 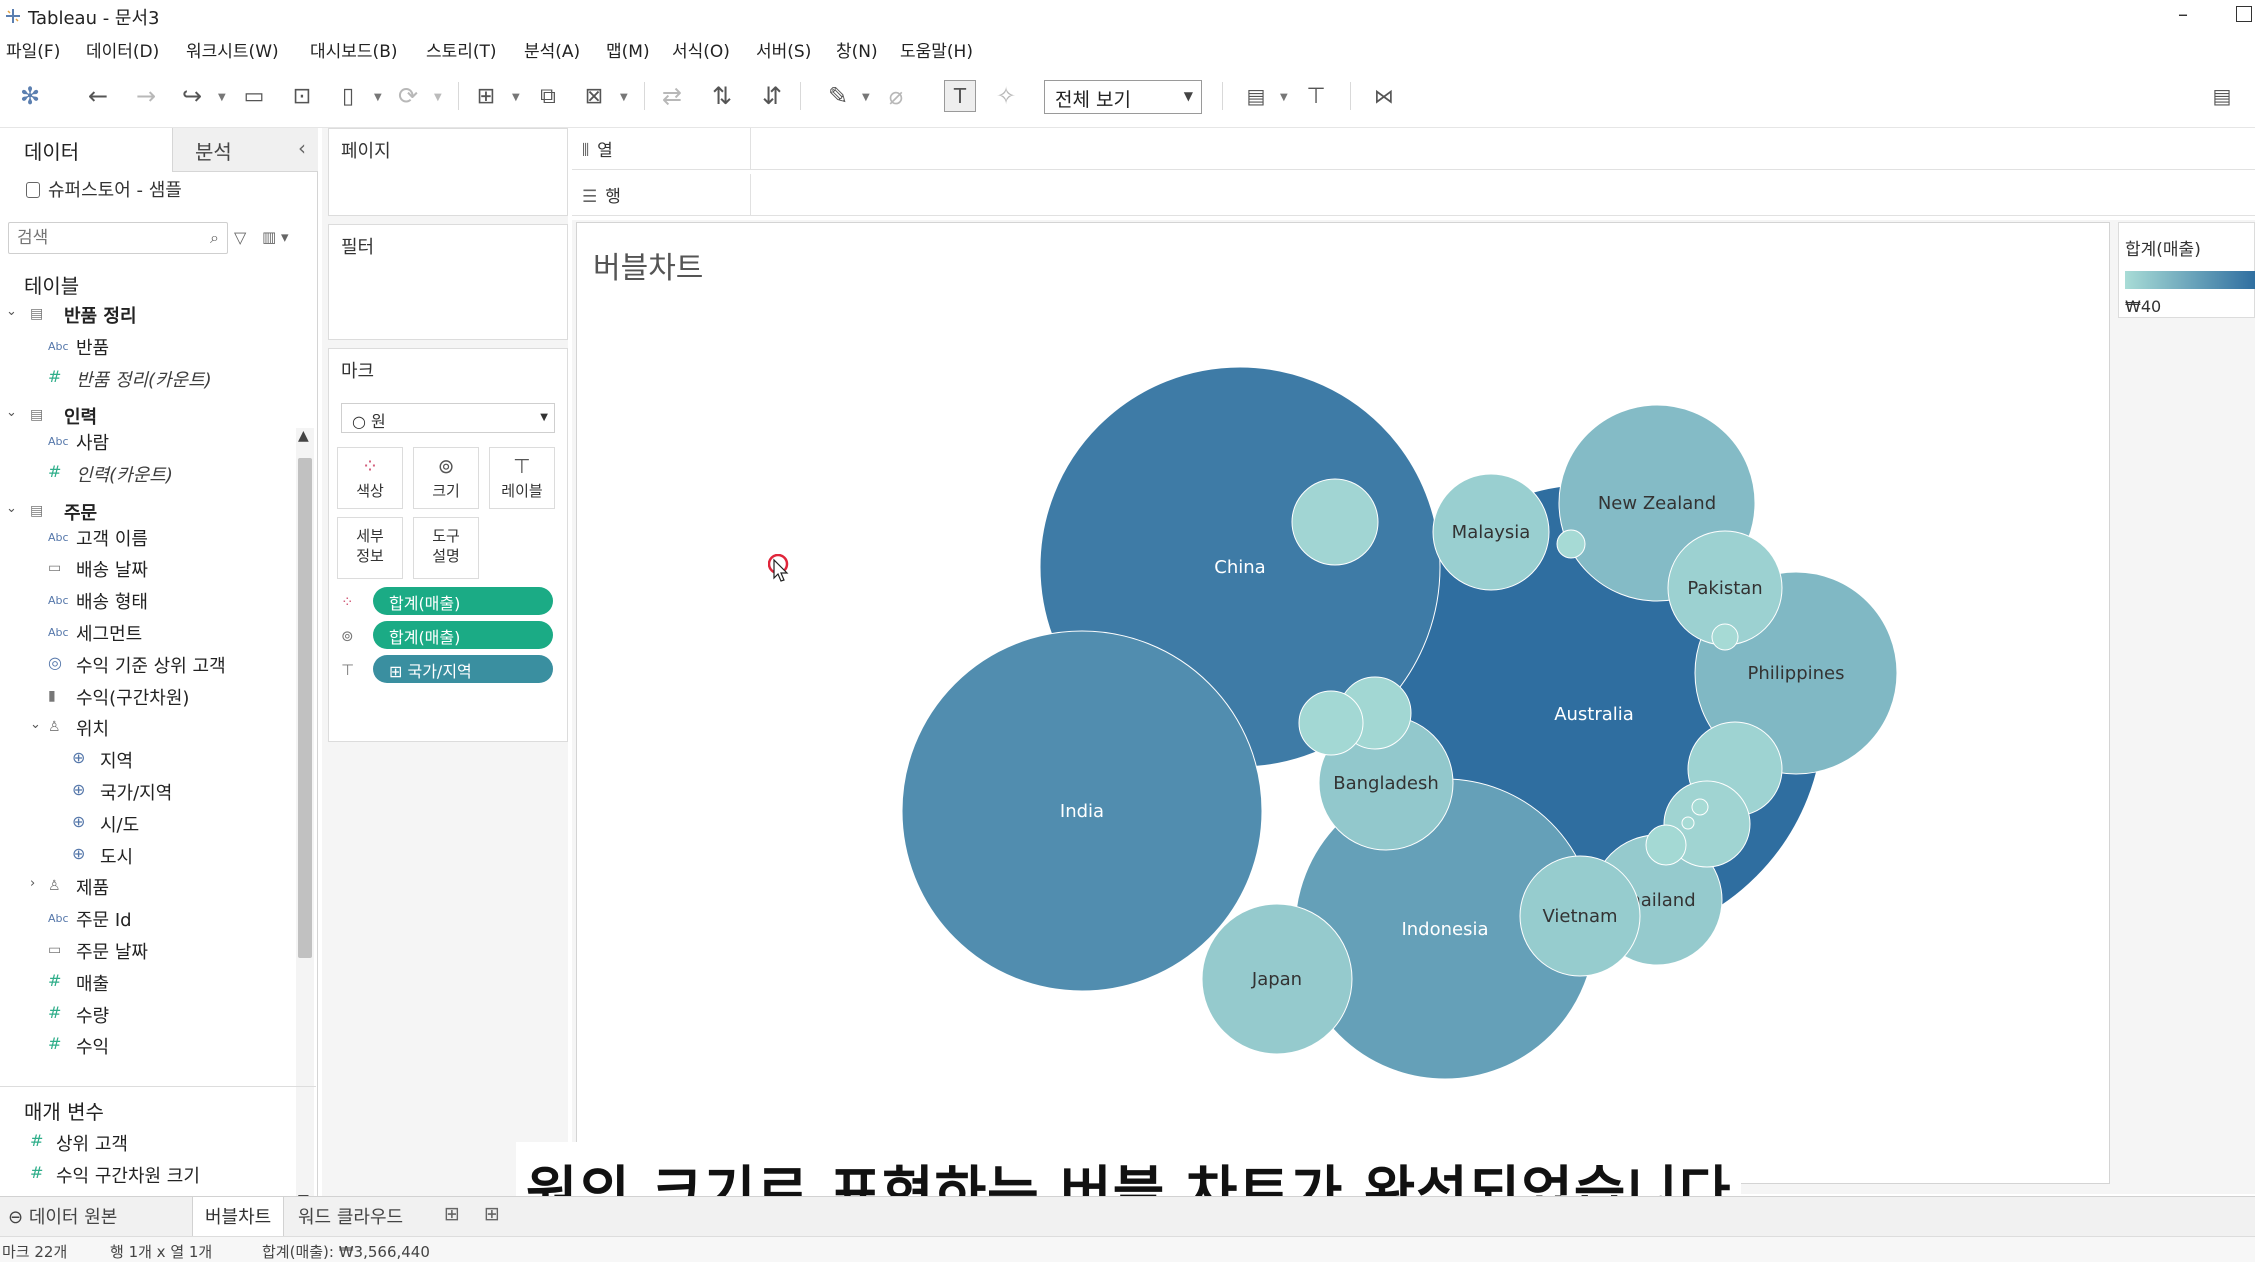 What do you see at coordinates (104, 189) in the screenshot?
I see `datasource-item: 슈퍼스토어 - 샘플` at bounding box center [104, 189].